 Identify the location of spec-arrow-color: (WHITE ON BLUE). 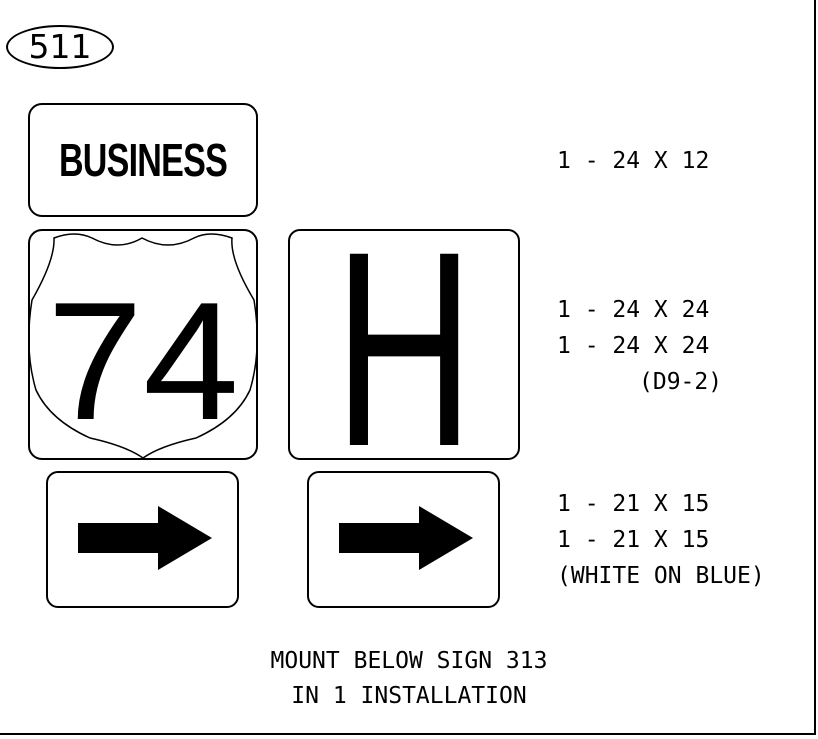
(661, 576).